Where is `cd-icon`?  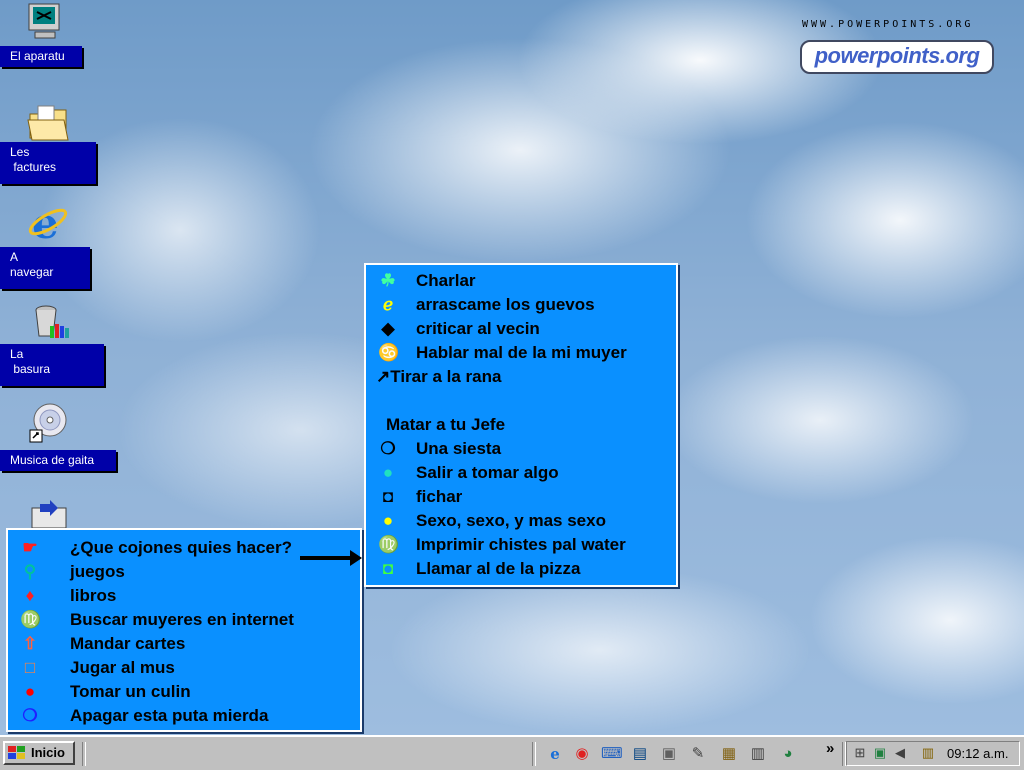
cd-icon is located at coordinates (48, 422).